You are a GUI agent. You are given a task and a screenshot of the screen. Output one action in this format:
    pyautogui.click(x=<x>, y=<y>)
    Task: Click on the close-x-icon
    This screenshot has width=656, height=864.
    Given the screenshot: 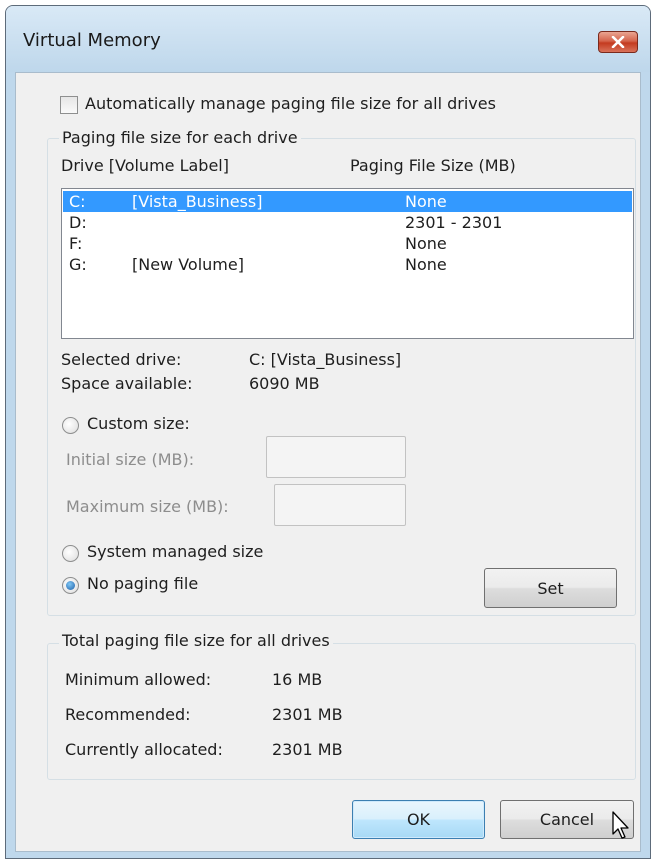 What is the action you would take?
    pyautogui.click(x=618, y=42)
    